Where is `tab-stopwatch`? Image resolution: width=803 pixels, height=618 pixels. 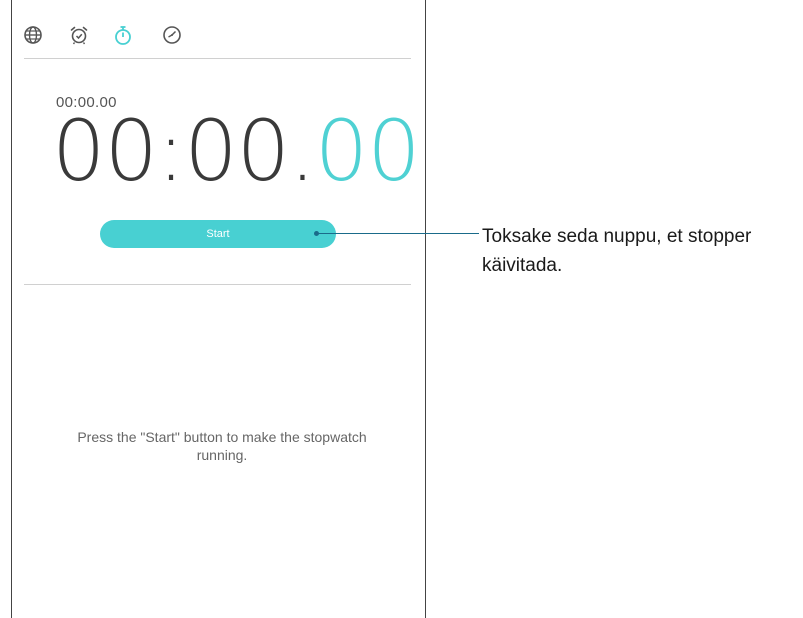
tab-stopwatch is located at coordinates (123, 35).